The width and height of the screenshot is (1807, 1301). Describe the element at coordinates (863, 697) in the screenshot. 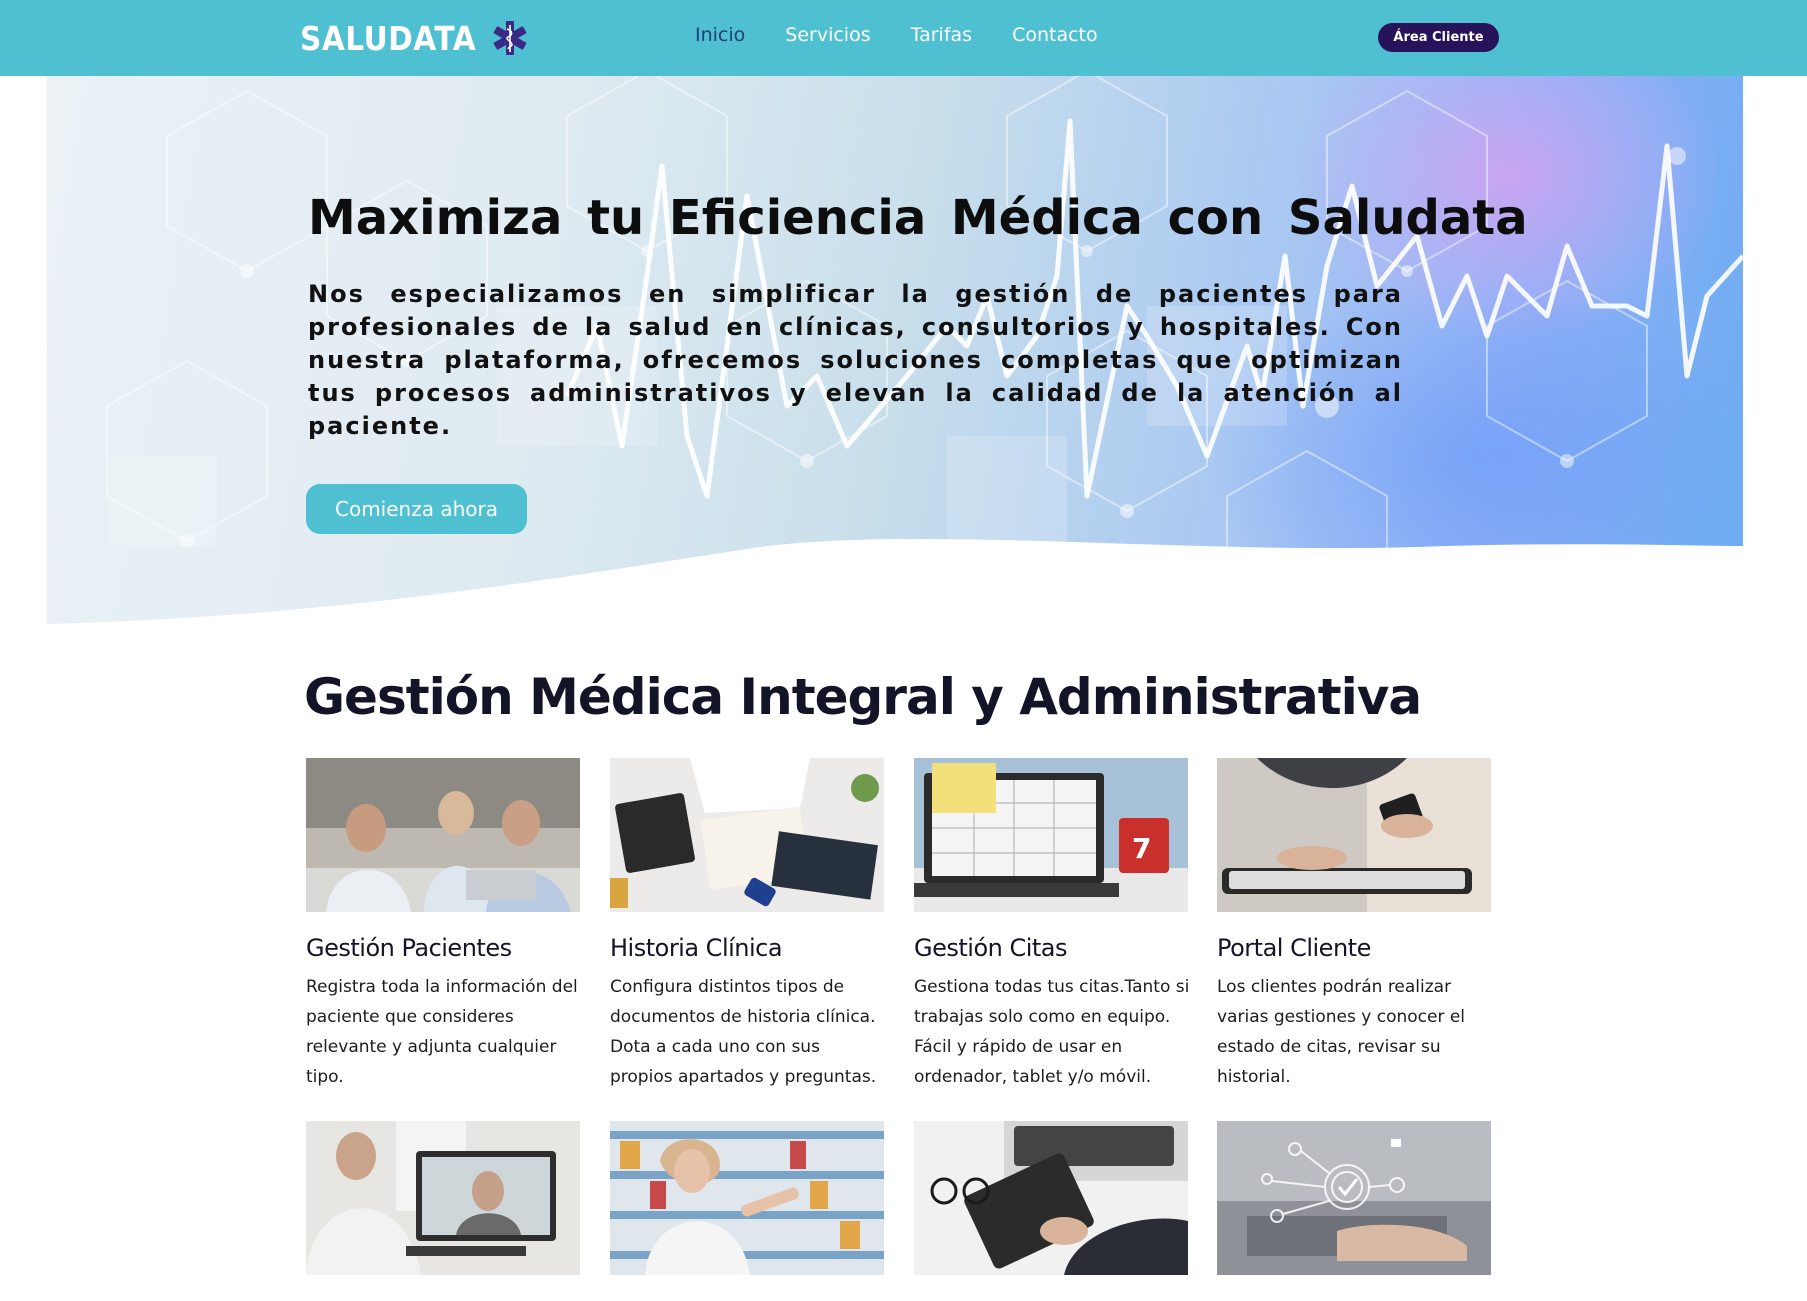

I see `section-title: Gestión Médica Integral y Administrativa` at that location.